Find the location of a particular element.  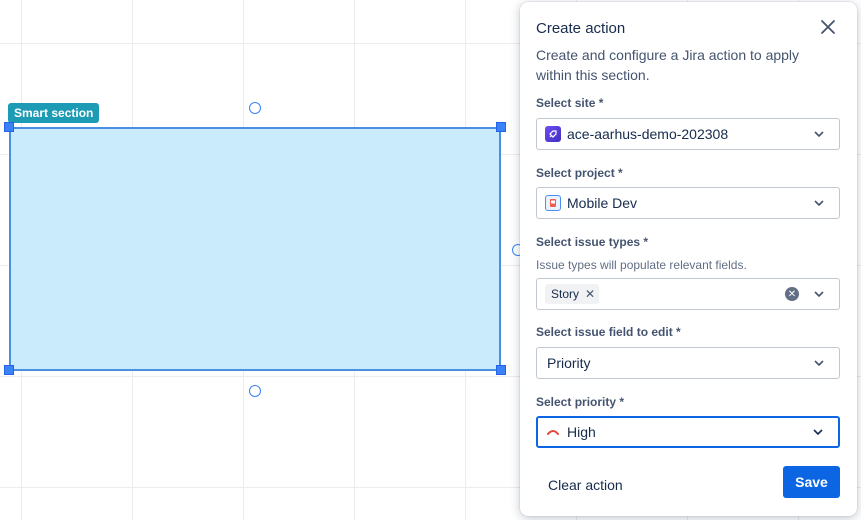

project-icon is located at coordinates (553, 203).